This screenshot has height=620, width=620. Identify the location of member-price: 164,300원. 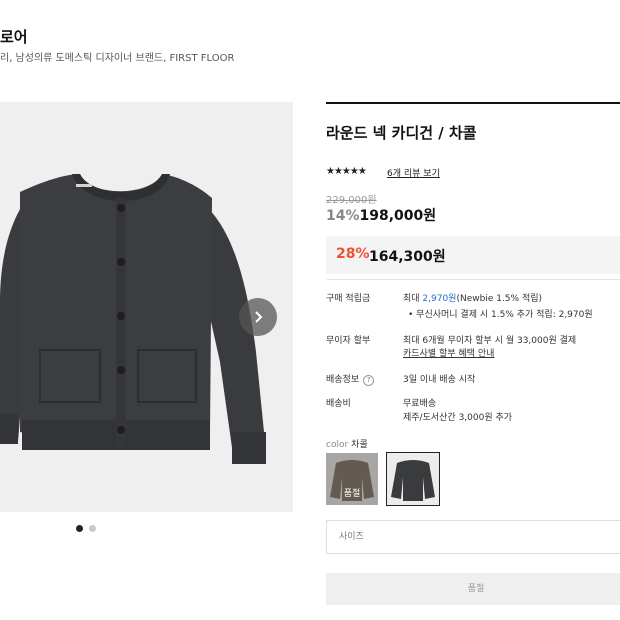
(407, 257).